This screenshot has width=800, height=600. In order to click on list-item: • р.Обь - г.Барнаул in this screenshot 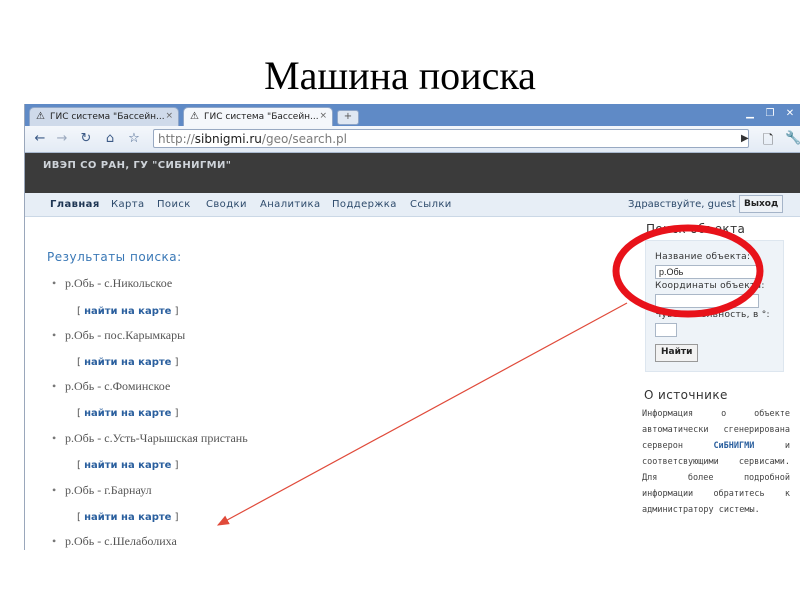, I will do `click(102, 490)`.